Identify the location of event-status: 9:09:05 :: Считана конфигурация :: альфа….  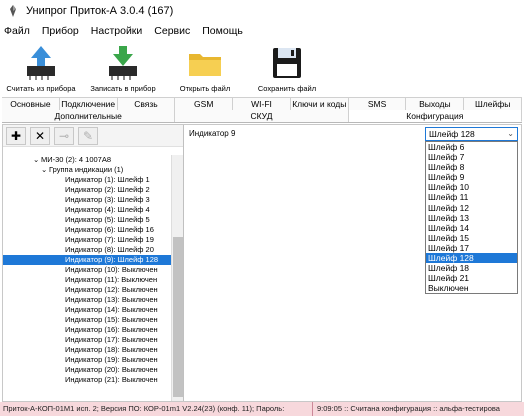
(408, 408).